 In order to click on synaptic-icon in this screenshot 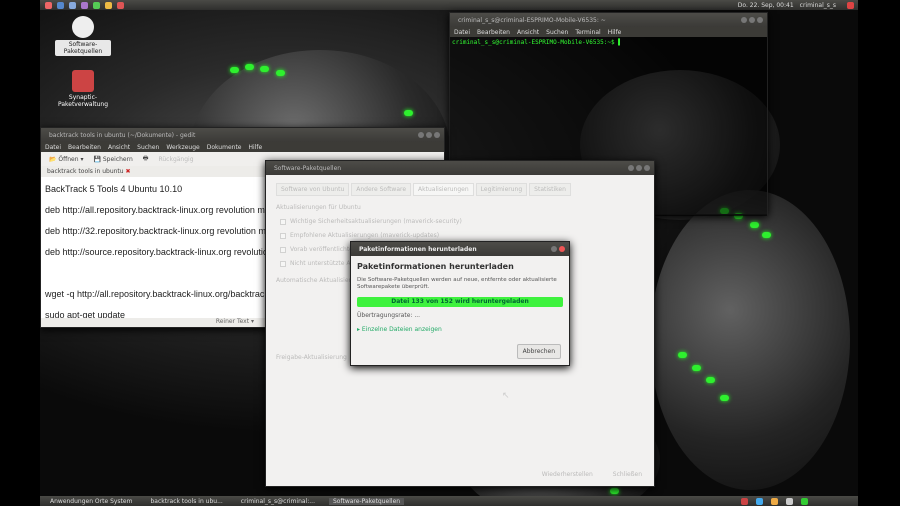, I will do `click(83, 81)`.